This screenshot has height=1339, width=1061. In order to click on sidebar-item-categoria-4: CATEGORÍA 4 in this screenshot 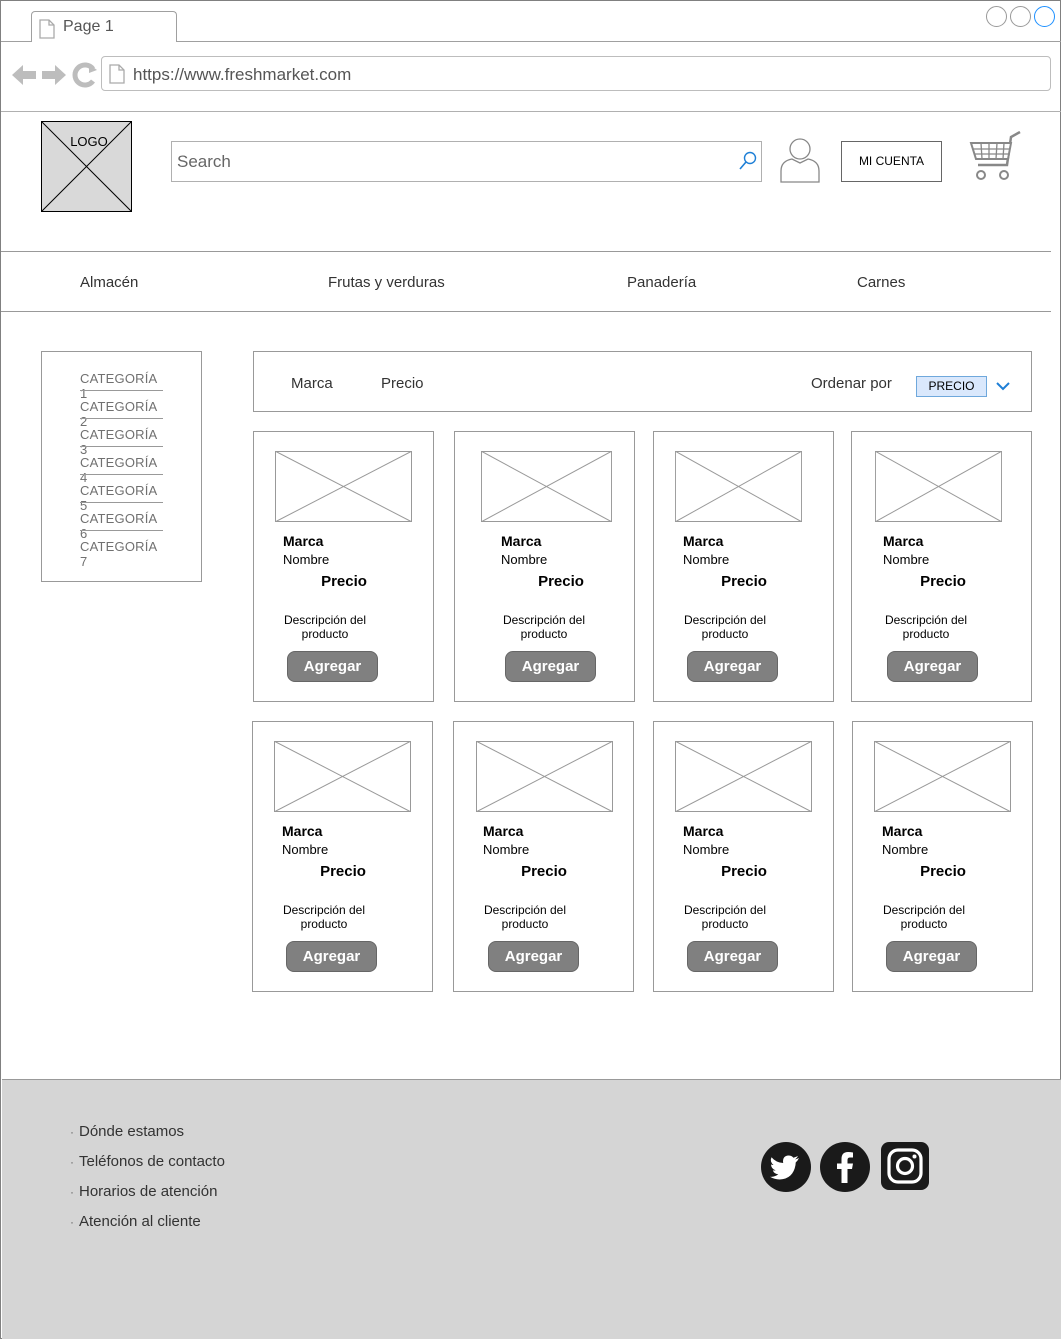, I will do `click(121, 470)`.